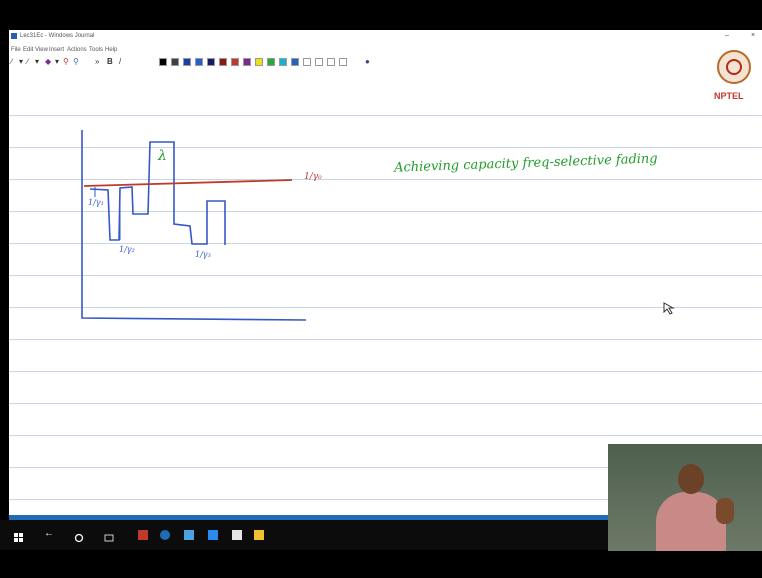  Describe the element at coordinates (189, 535) in the screenshot. I see `explorer-icon` at that location.